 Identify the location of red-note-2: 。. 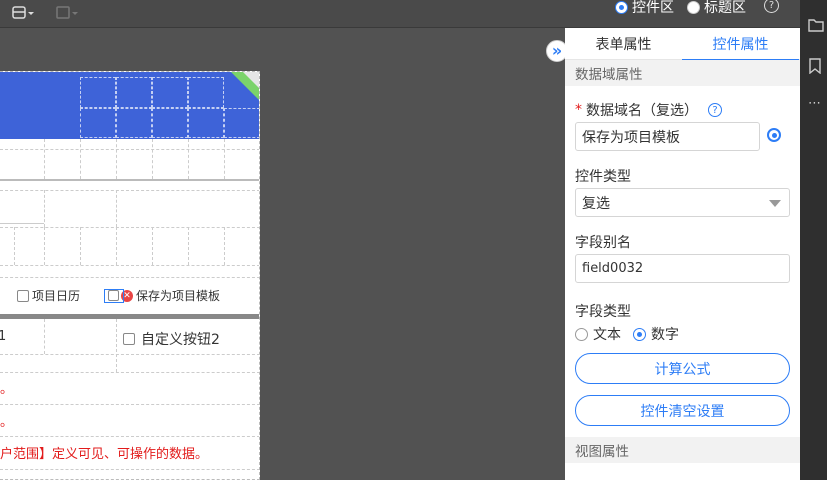
(7, 422).